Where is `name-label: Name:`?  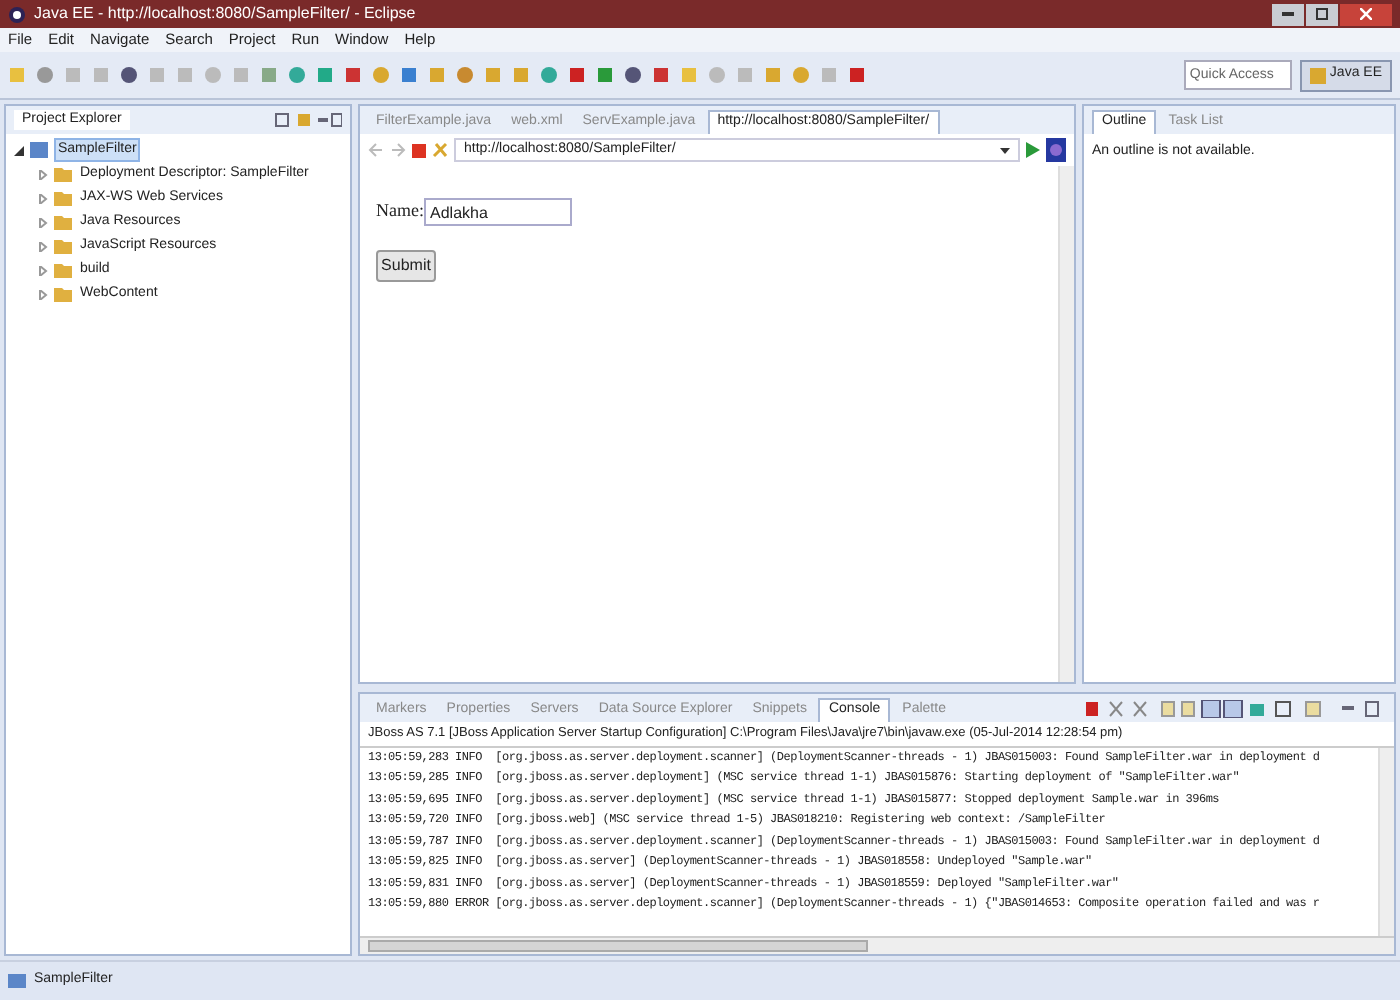
name-label: Name: is located at coordinates (400, 211).